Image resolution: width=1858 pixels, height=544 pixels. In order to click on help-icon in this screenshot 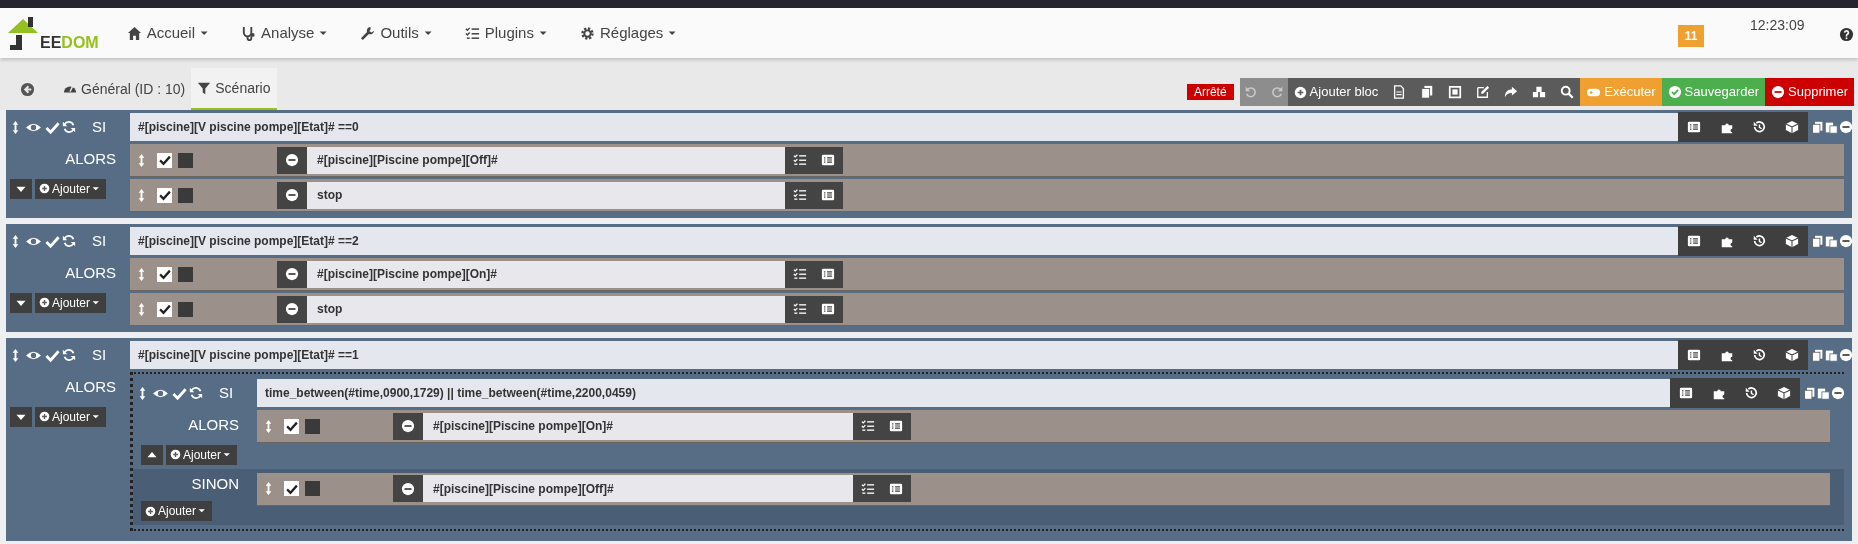, I will do `click(1846, 34)`.